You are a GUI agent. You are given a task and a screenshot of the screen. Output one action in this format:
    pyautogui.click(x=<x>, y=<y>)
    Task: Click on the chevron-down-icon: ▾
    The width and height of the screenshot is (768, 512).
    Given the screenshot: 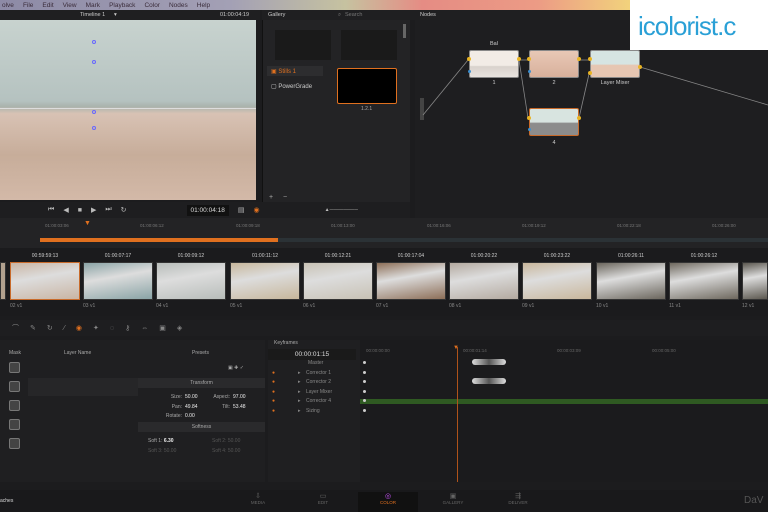 What is the action you would take?
    pyautogui.click(x=115, y=15)
    